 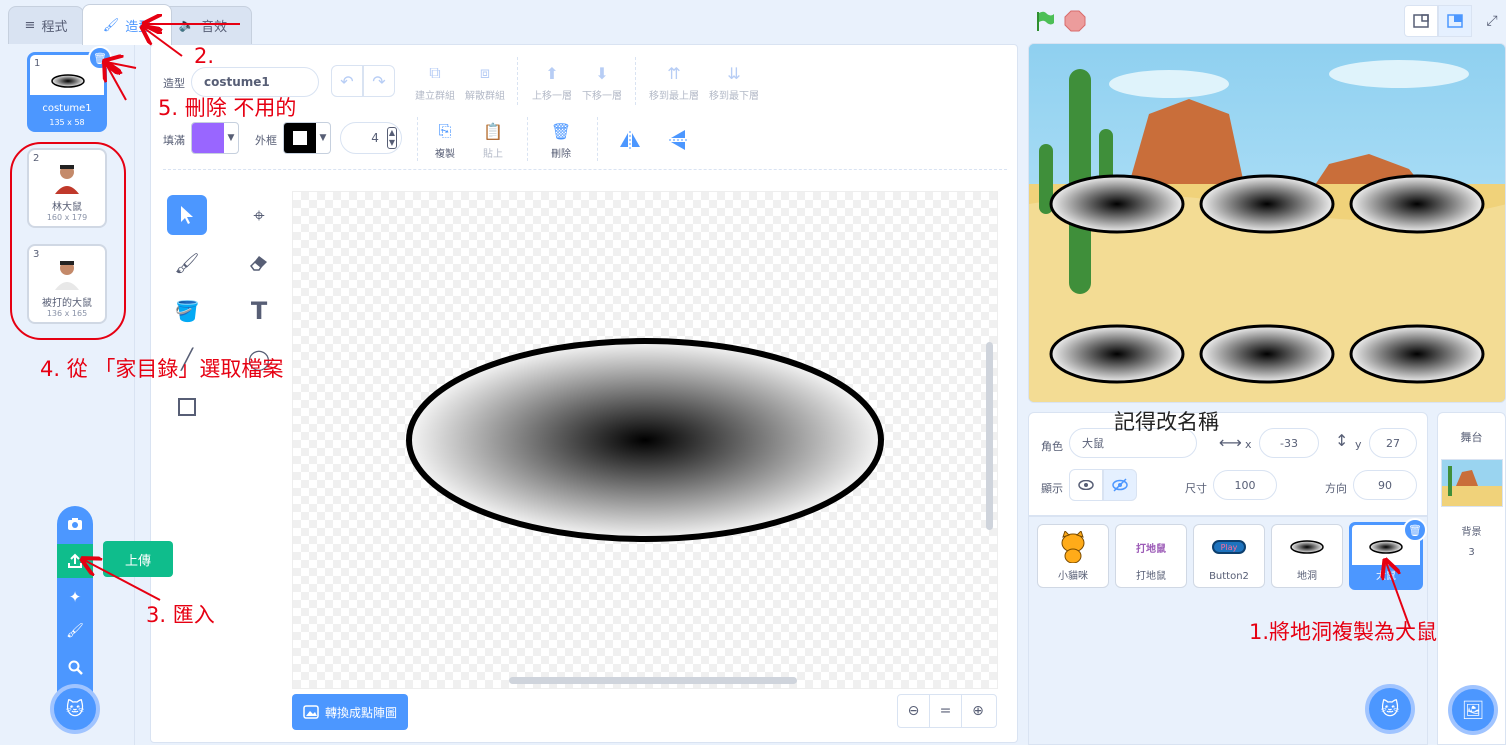 I want to click on show-visible-button, so click(x=1086, y=485).